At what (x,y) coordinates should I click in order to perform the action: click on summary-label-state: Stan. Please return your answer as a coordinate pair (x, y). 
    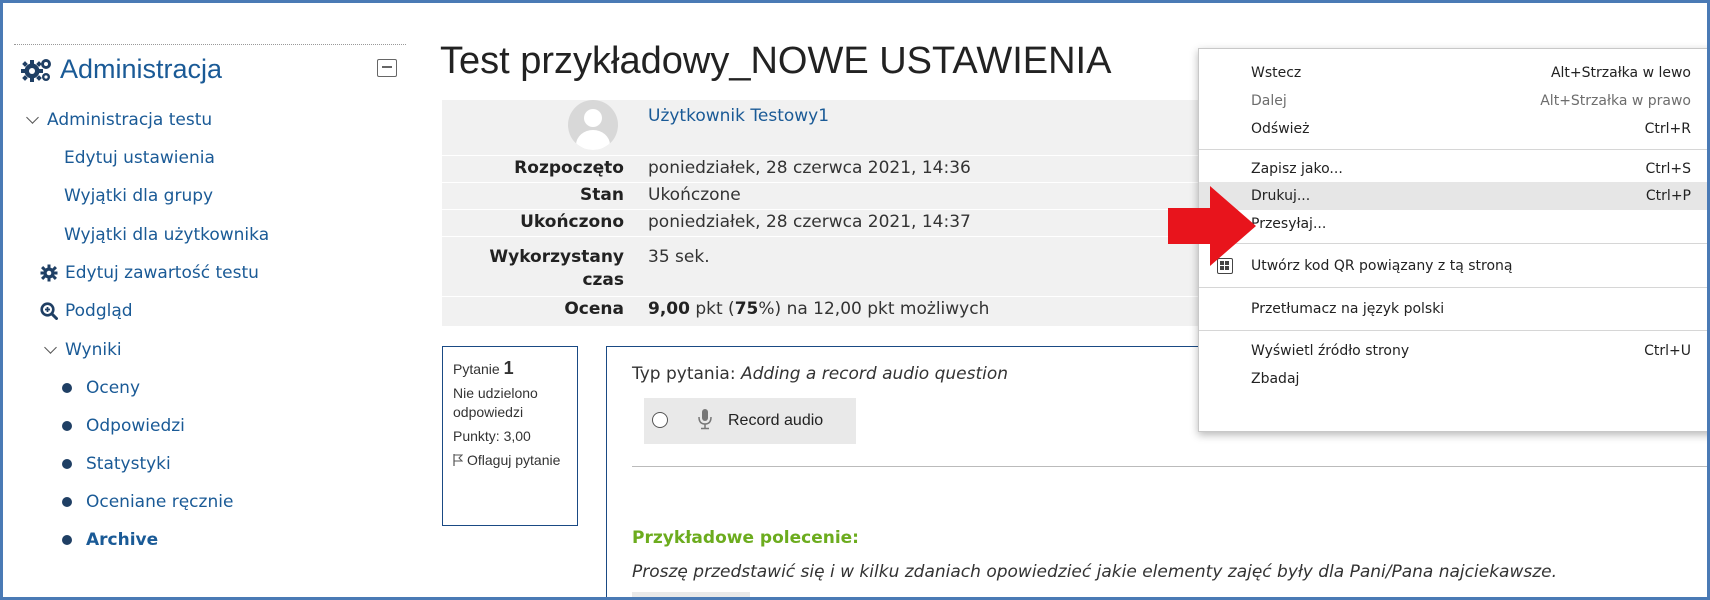
    Looking at the image, I should click on (602, 195).